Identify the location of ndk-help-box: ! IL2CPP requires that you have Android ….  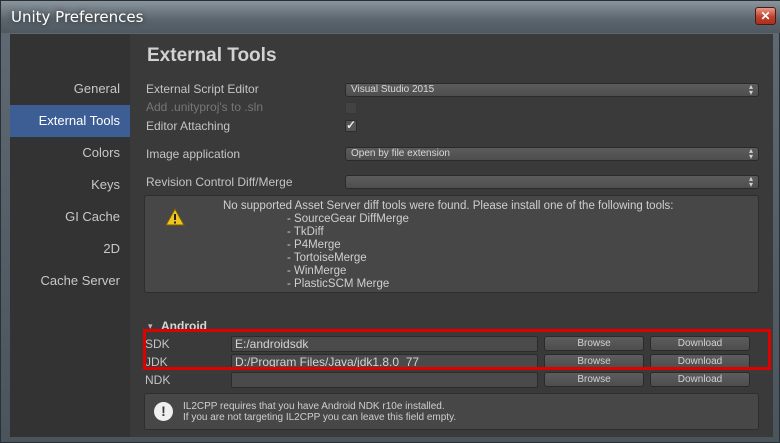
(451, 411).